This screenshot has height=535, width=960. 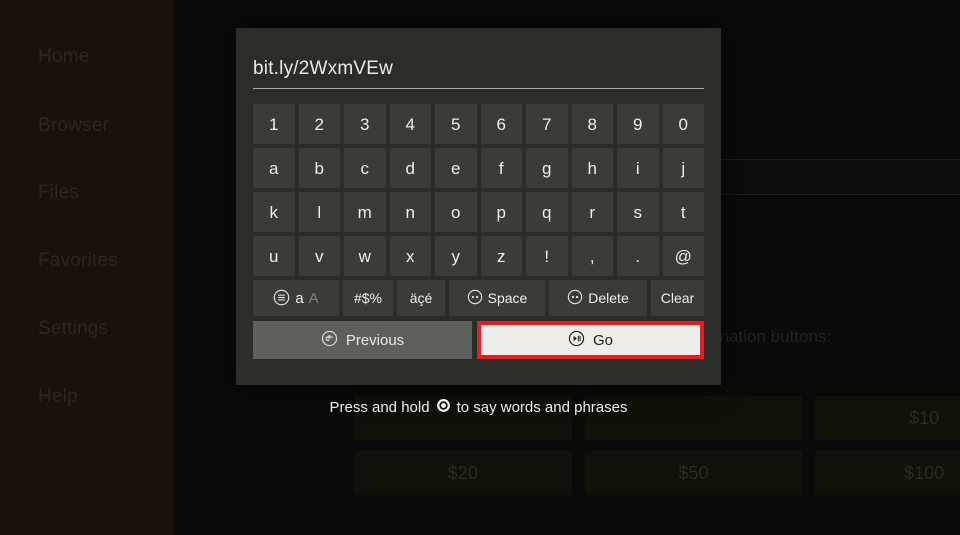 What do you see at coordinates (475, 298) in the screenshot?
I see `rewind-circle-icon` at bounding box center [475, 298].